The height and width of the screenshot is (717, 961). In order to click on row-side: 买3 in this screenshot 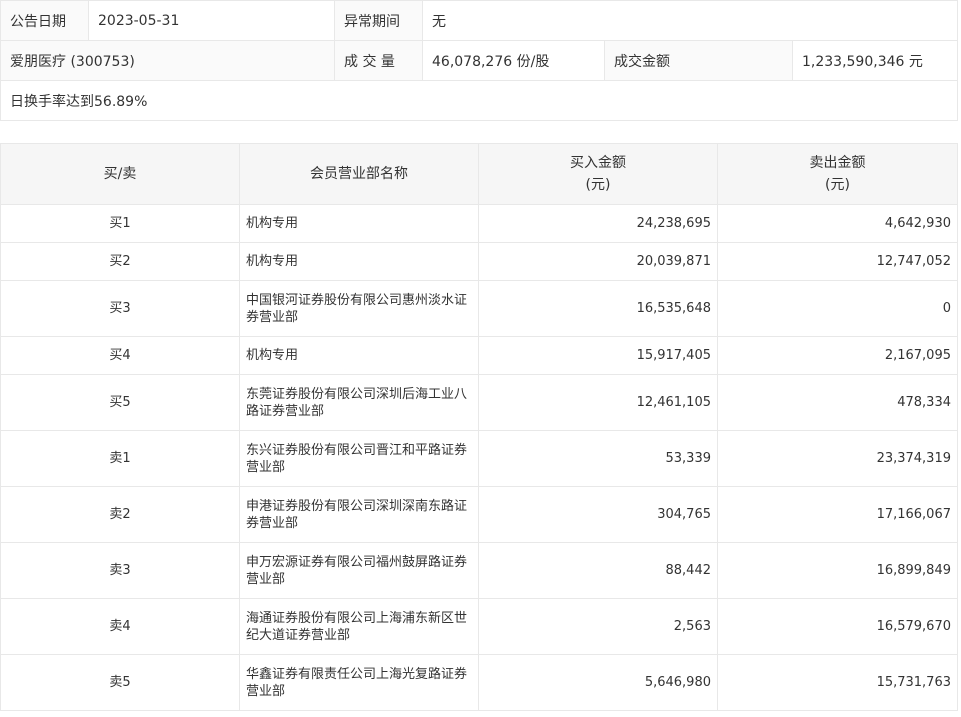, I will do `click(120, 308)`.